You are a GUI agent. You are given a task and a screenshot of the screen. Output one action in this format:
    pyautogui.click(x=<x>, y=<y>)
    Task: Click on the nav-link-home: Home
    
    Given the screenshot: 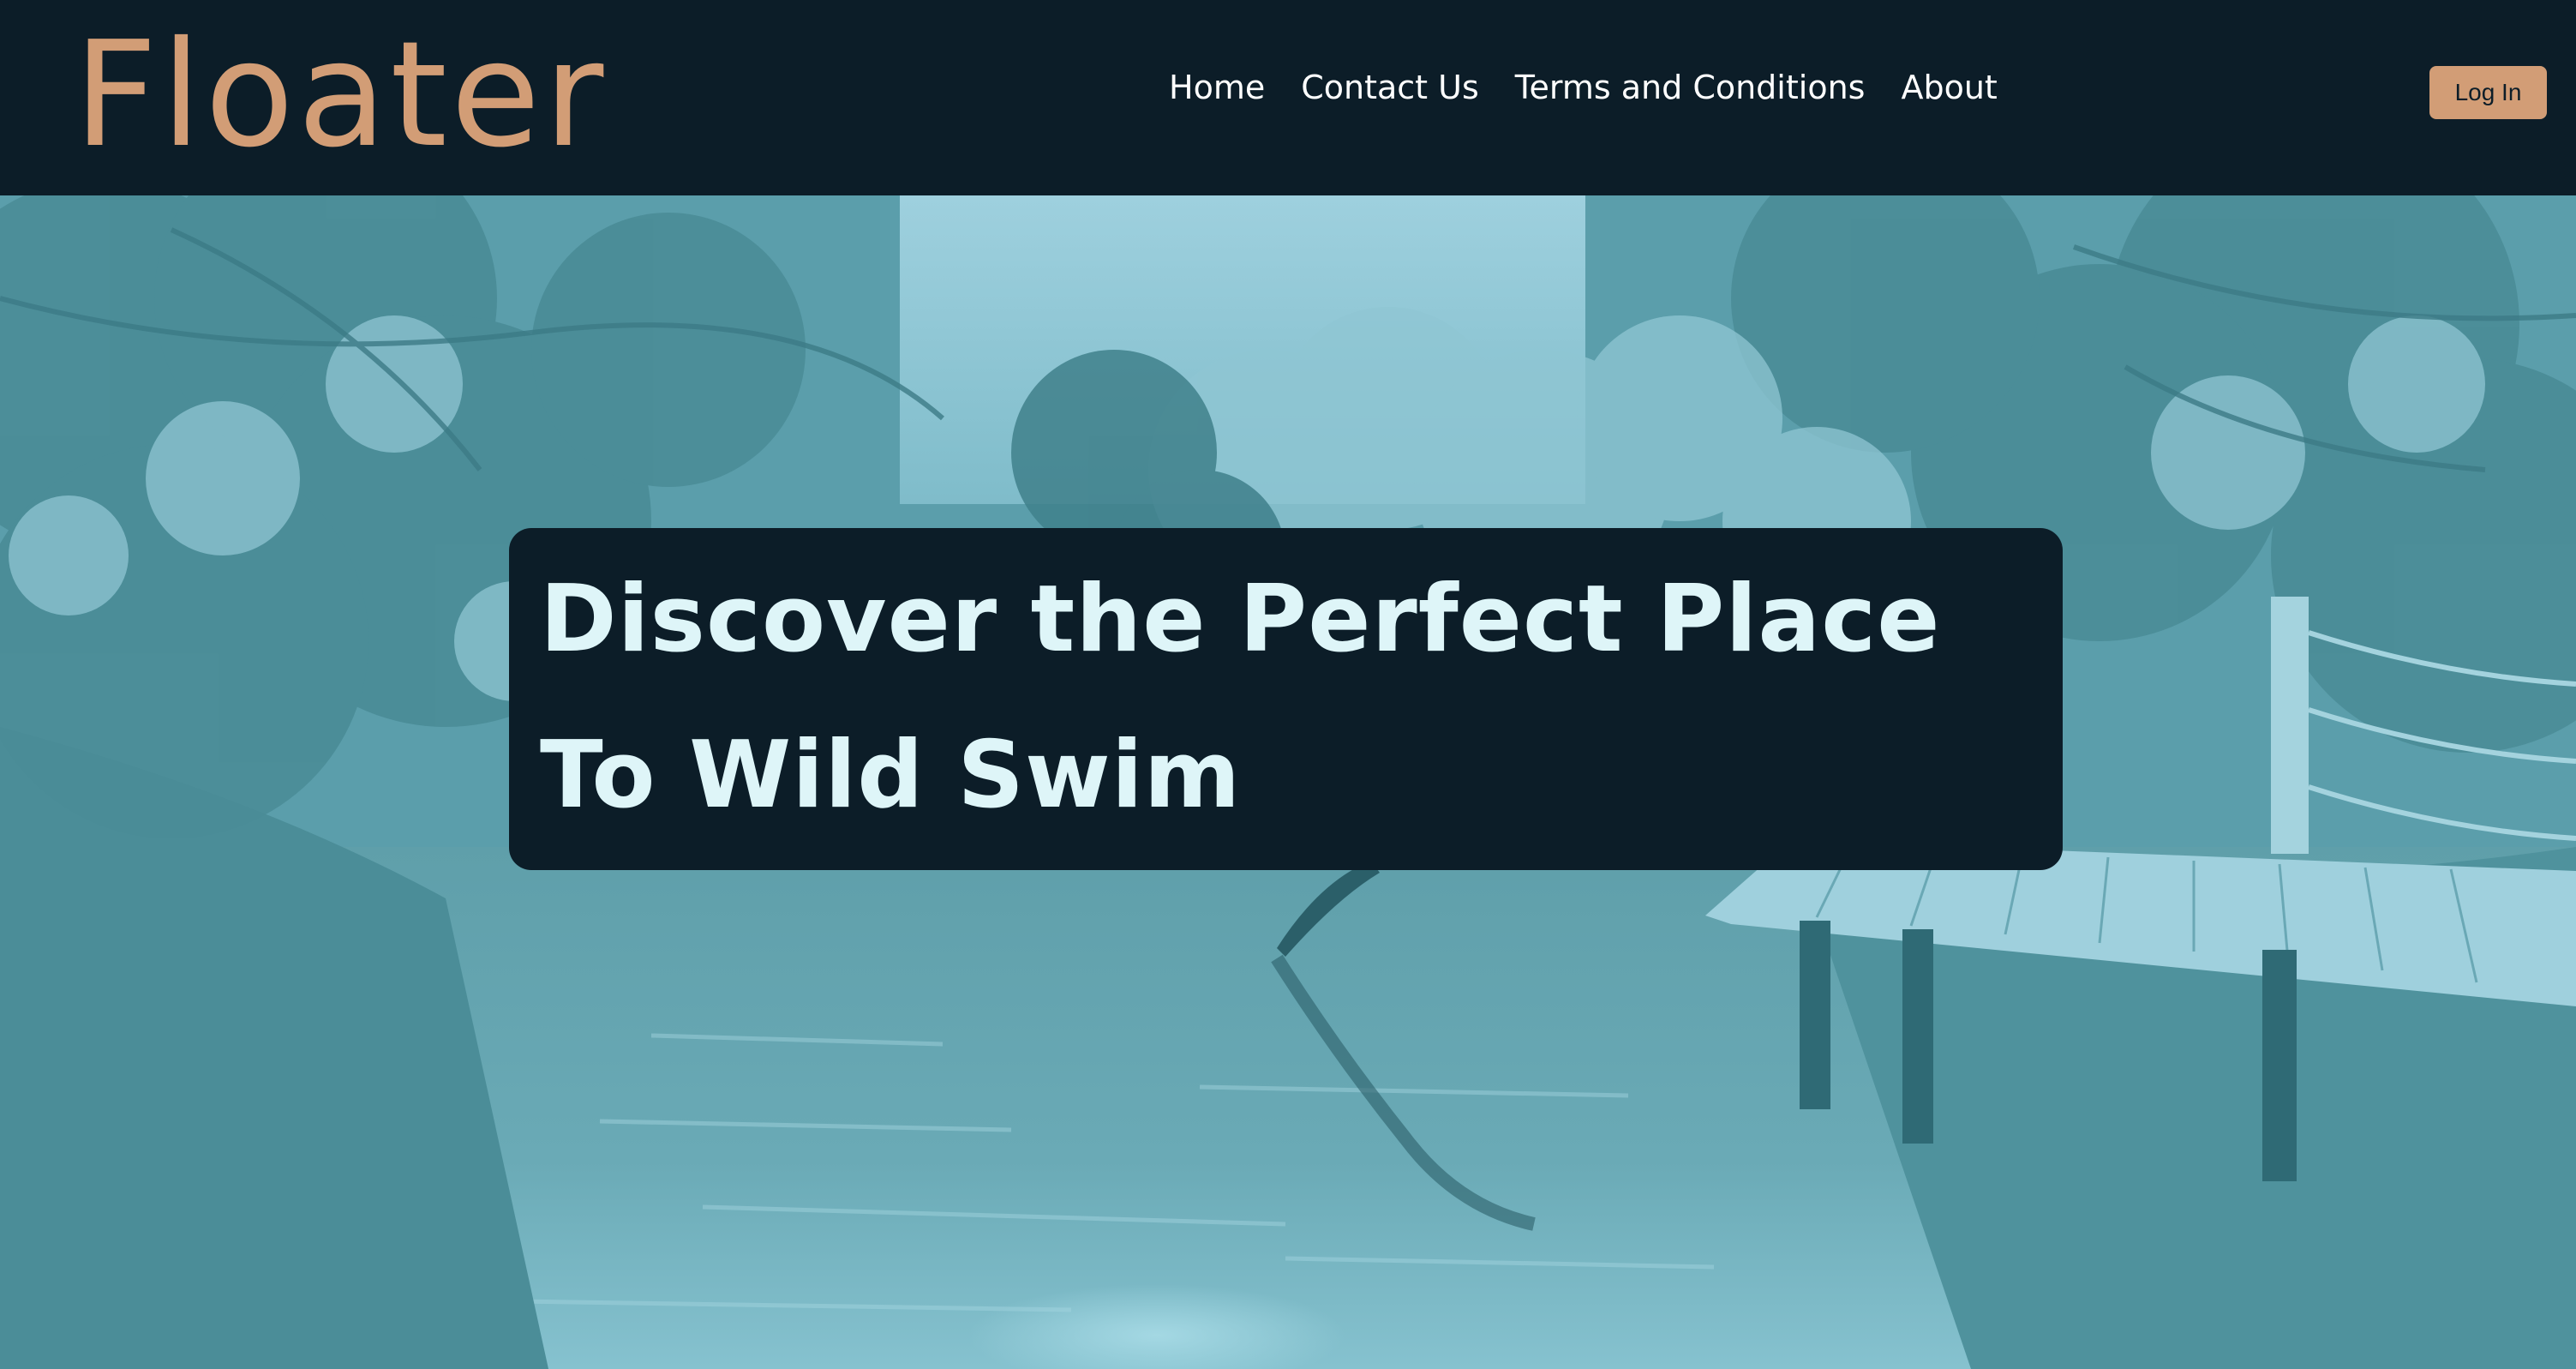 What is the action you would take?
    pyautogui.click(x=1217, y=87)
    